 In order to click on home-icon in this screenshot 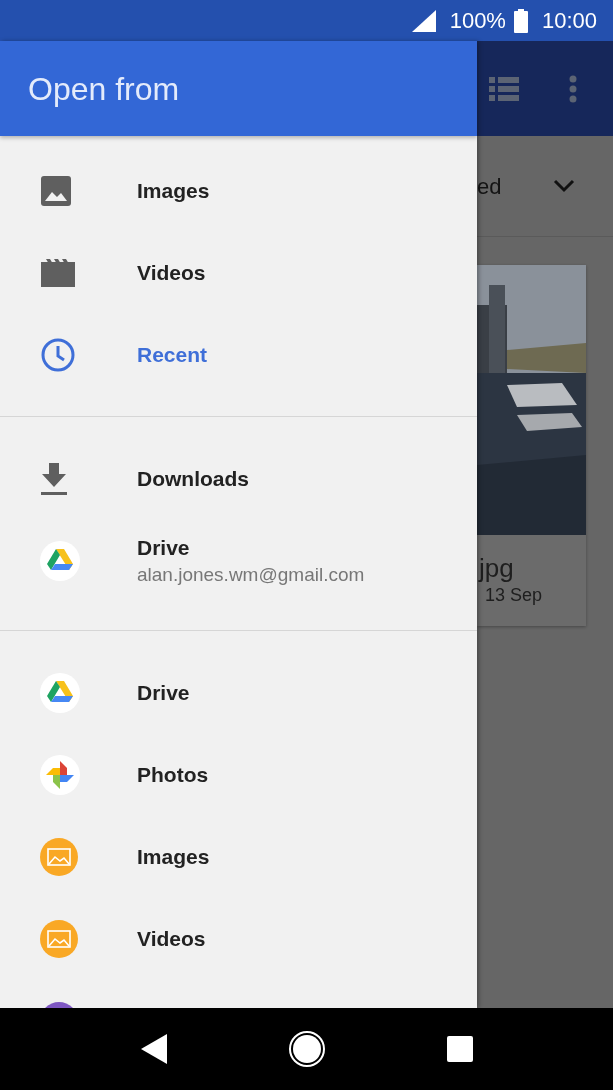, I will do `click(307, 1049)`.